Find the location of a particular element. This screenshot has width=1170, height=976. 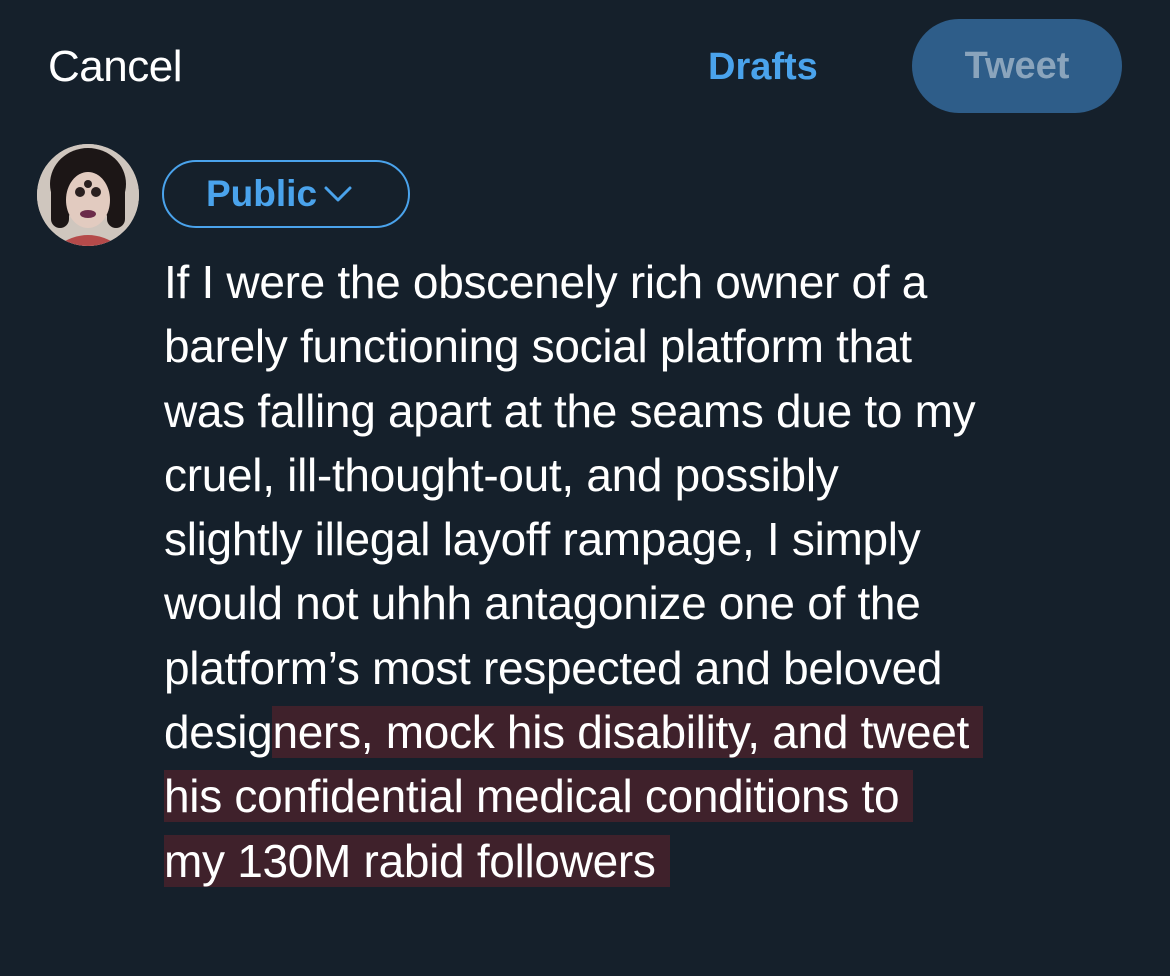

avatar is located at coordinates (88, 195).